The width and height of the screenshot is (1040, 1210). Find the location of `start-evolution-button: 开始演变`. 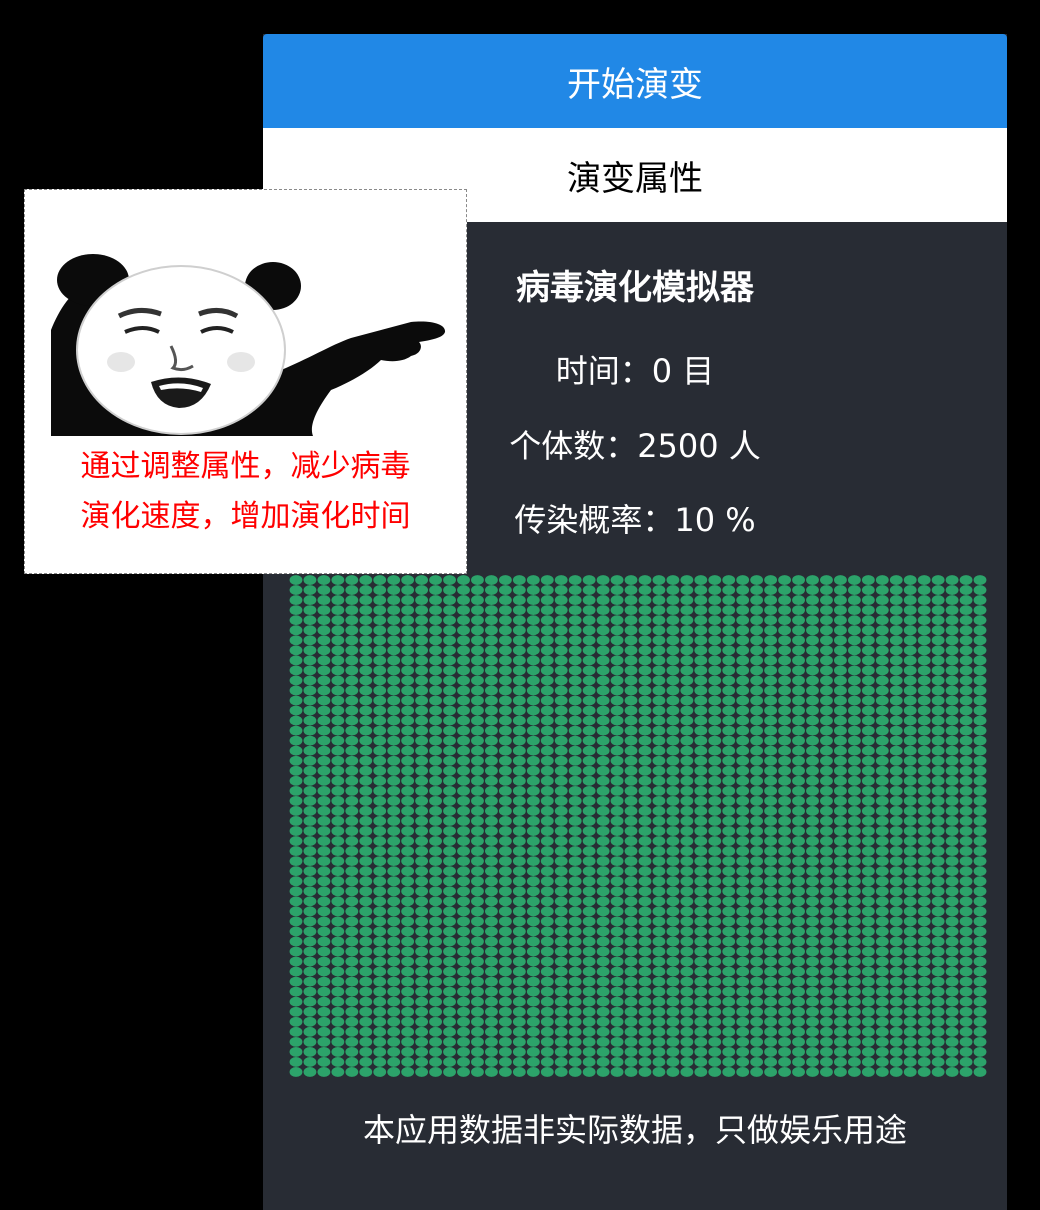

start-evolution-button: 开始演变 is located at coordinates (635, 81).